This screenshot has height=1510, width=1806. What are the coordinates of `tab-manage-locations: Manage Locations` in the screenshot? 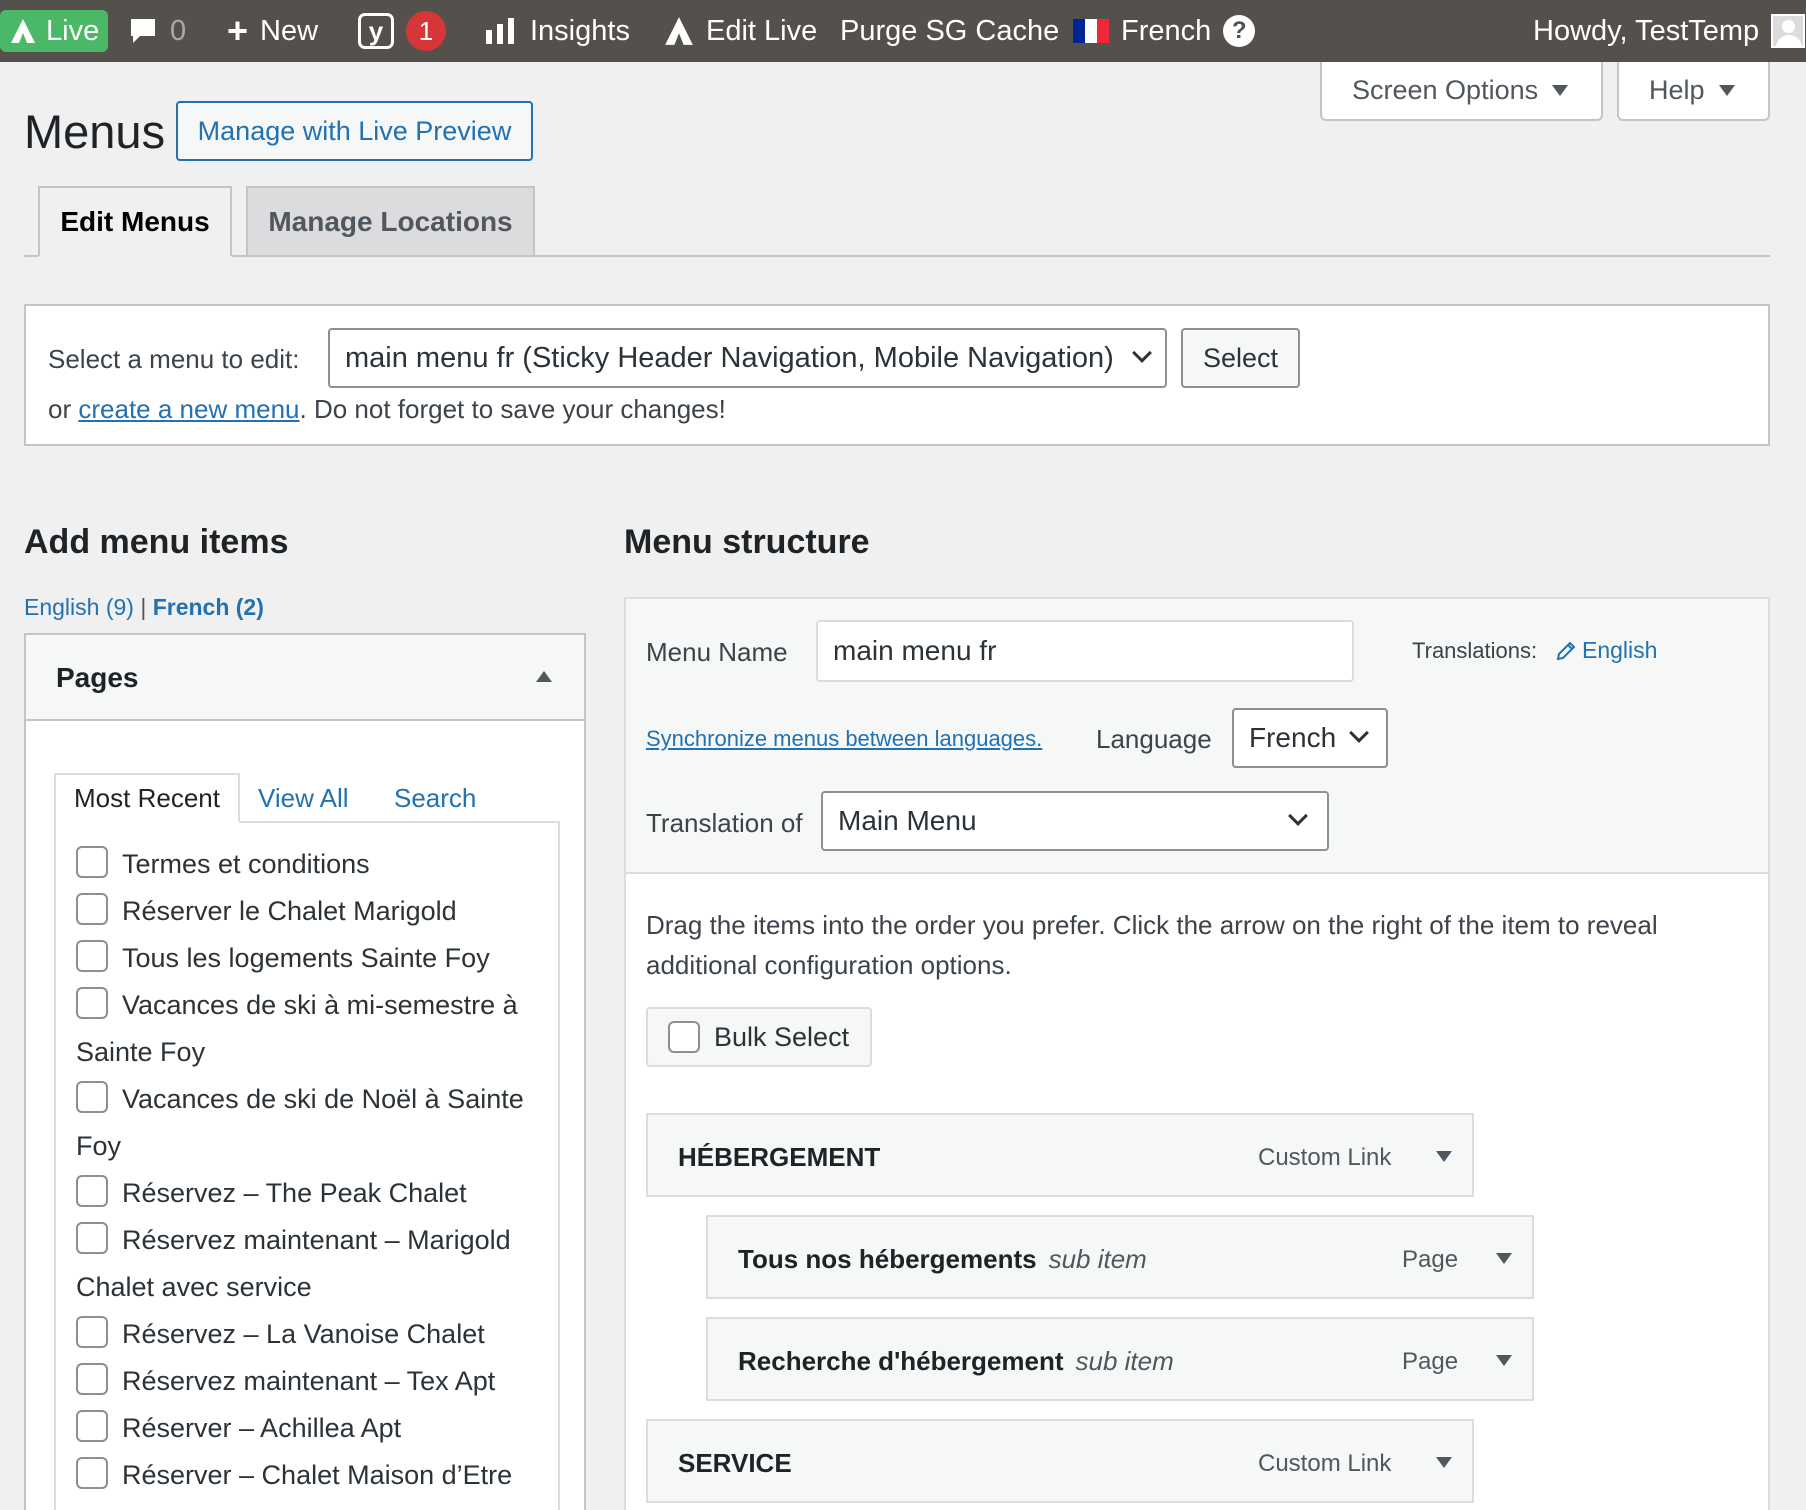 It's located at (390, 221).